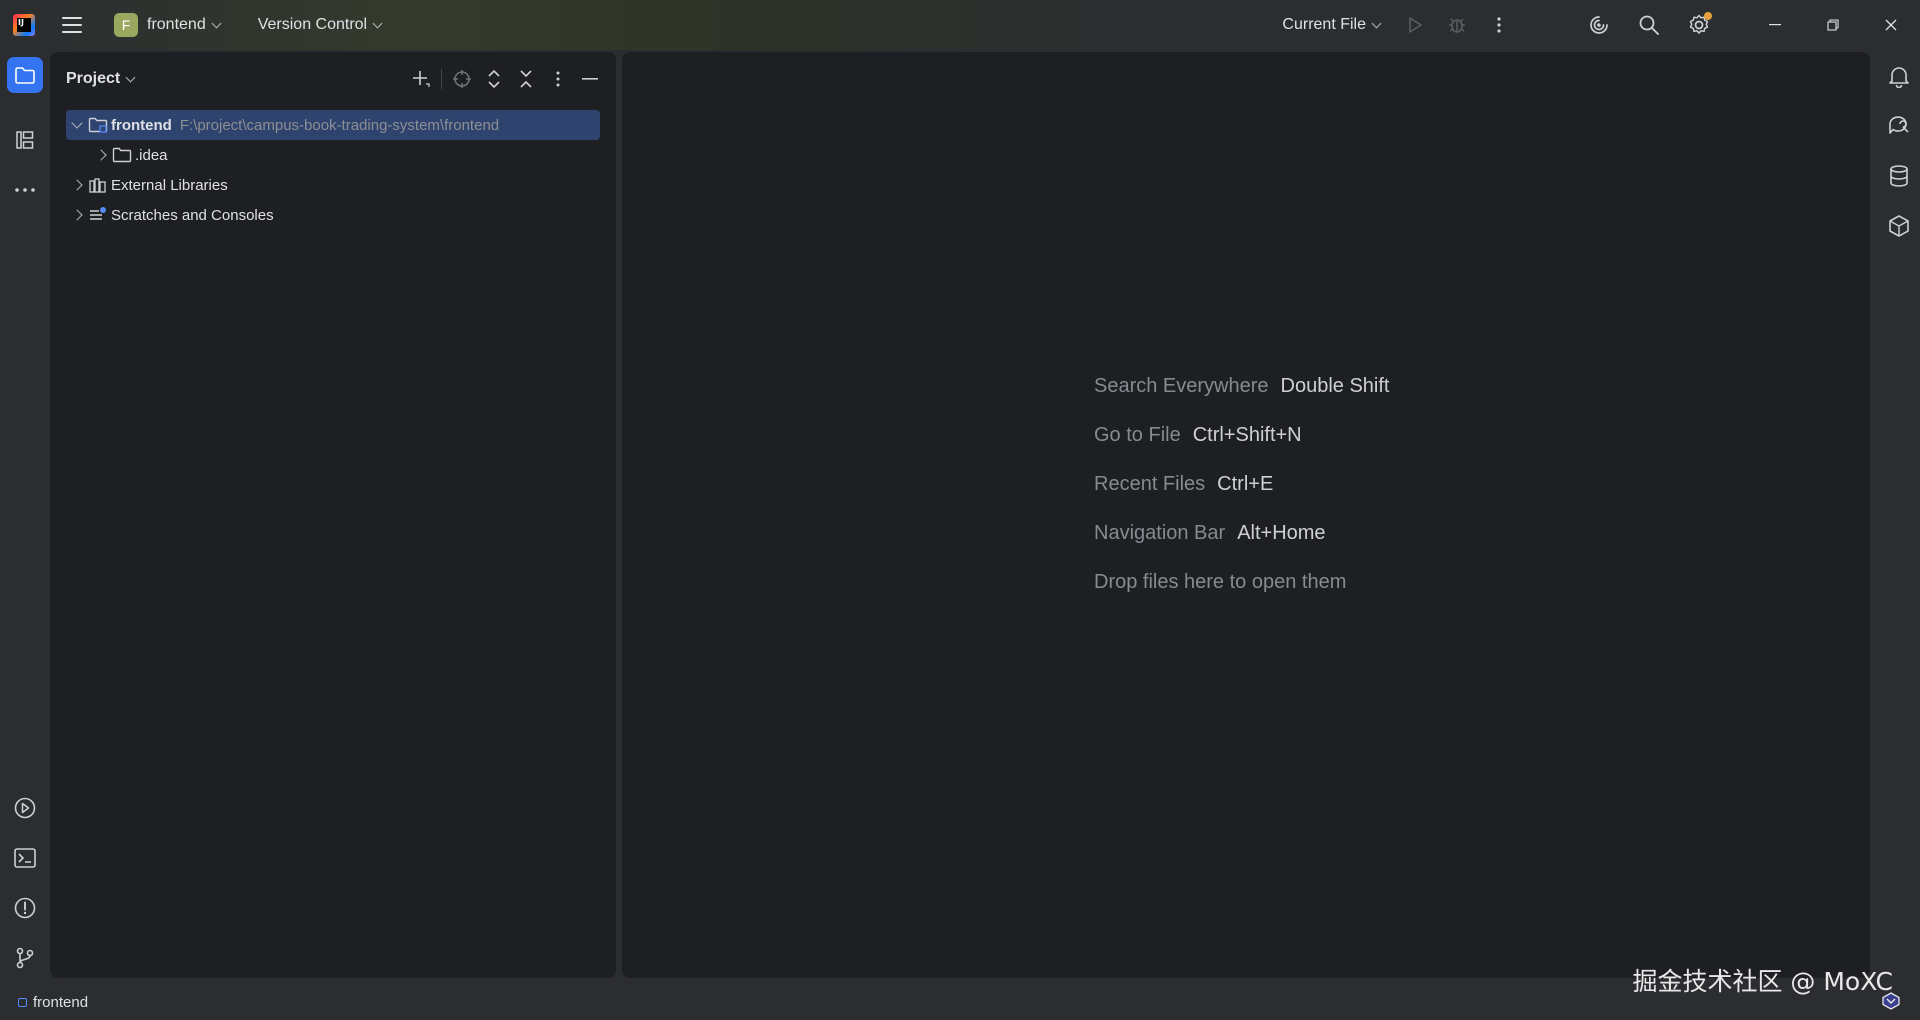  What do you see at coordinates (176, 24) in the screenshot?
I see `project-name: frontend` at bounding box center [176, 24].